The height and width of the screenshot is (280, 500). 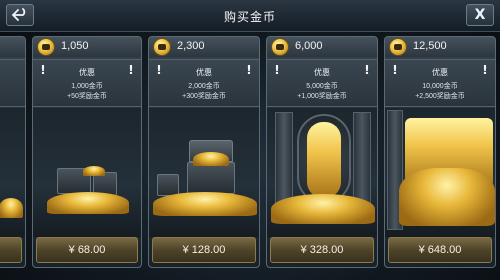 I want to click on card-header: 2,300, so click(x=204, y=47).